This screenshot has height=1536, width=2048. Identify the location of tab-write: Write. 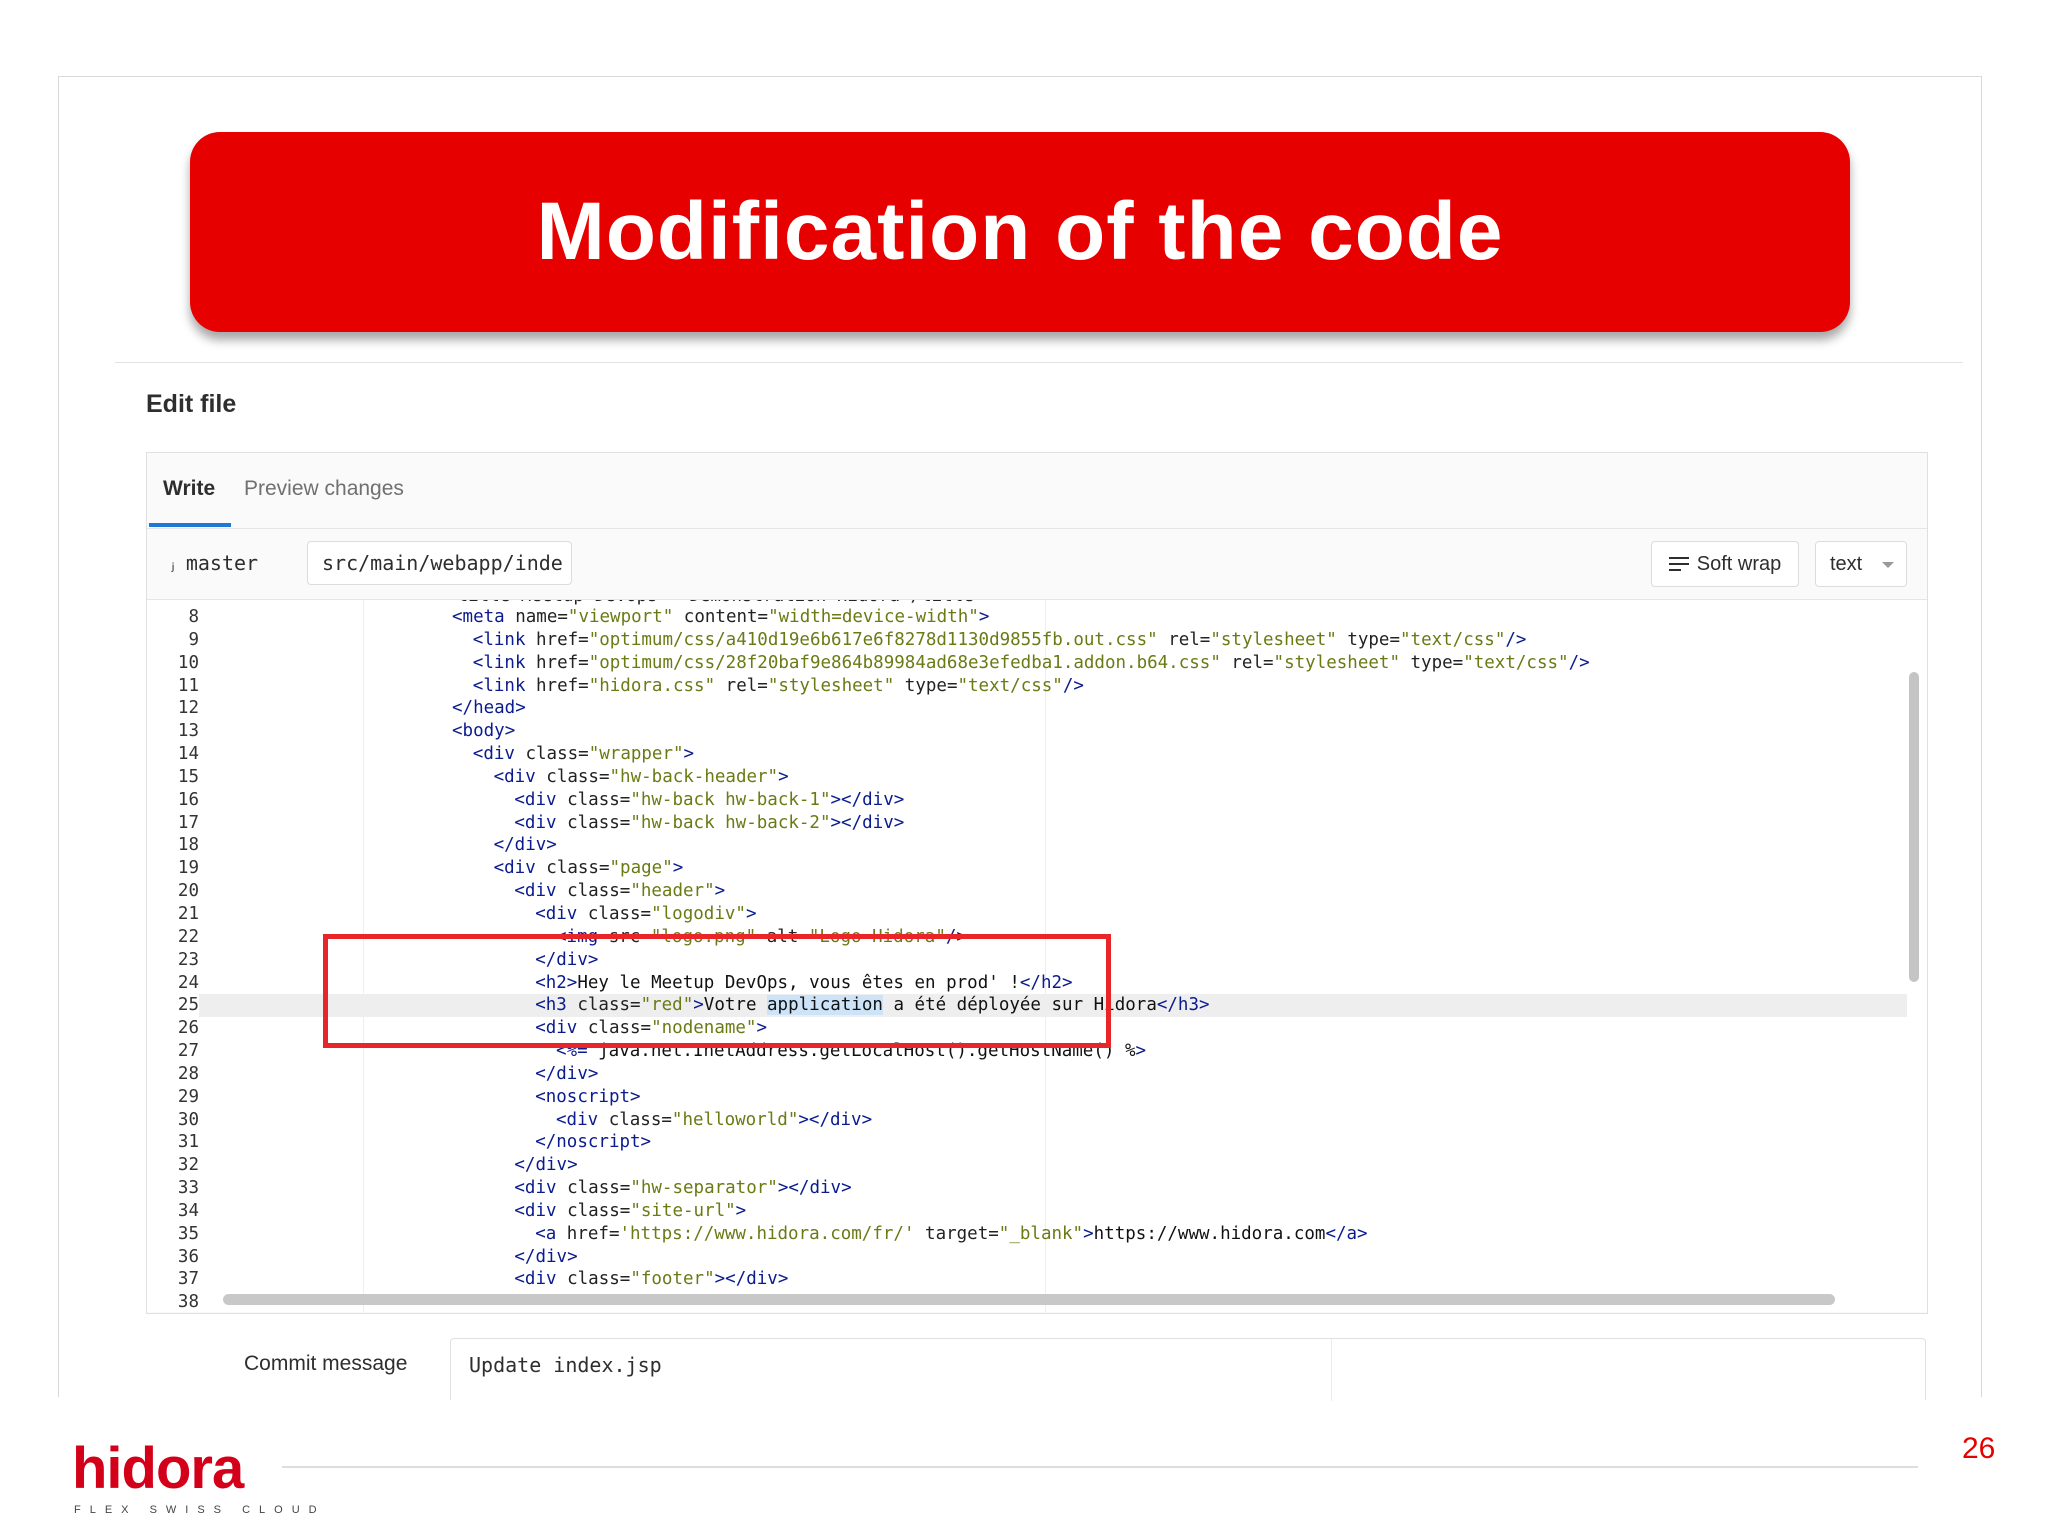
(189, 489).